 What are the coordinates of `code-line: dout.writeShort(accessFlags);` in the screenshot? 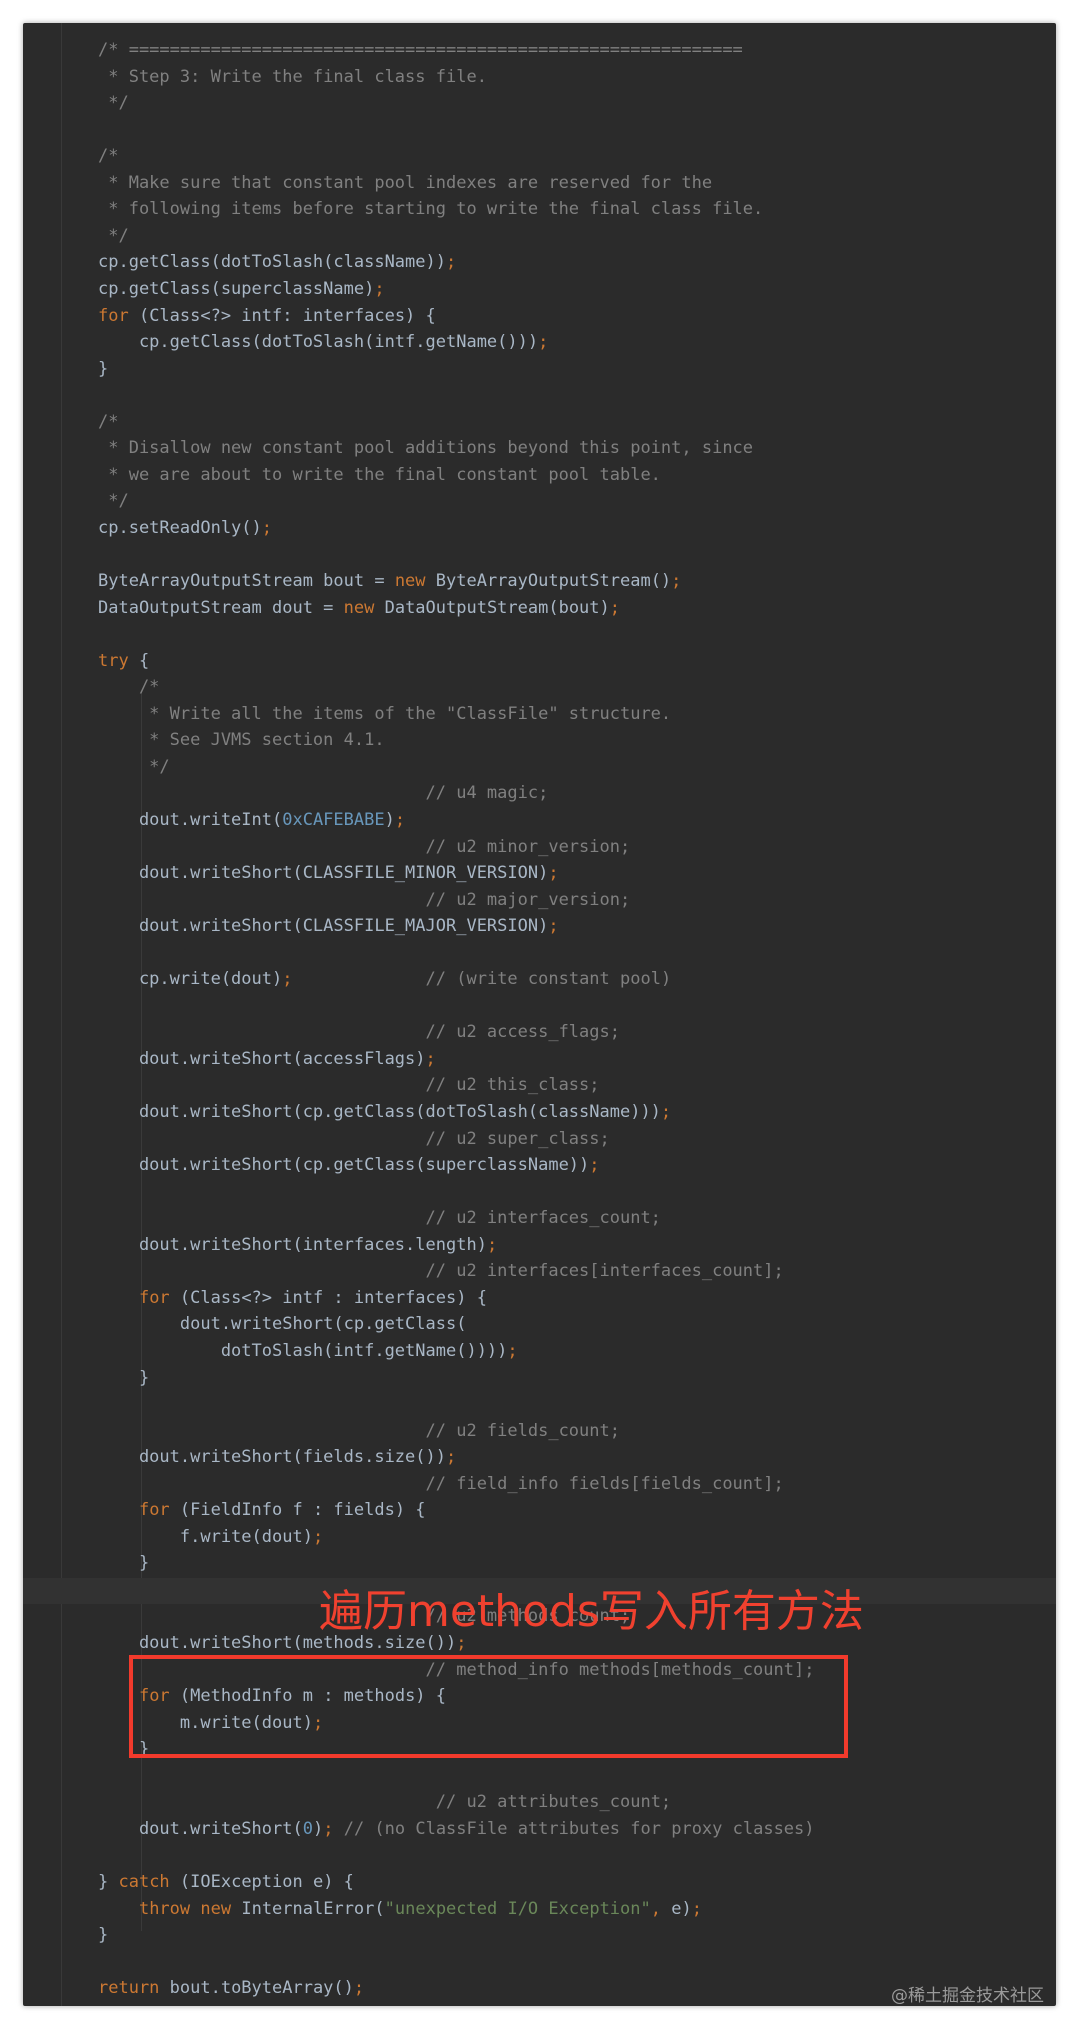 It's located at (267, 1058).